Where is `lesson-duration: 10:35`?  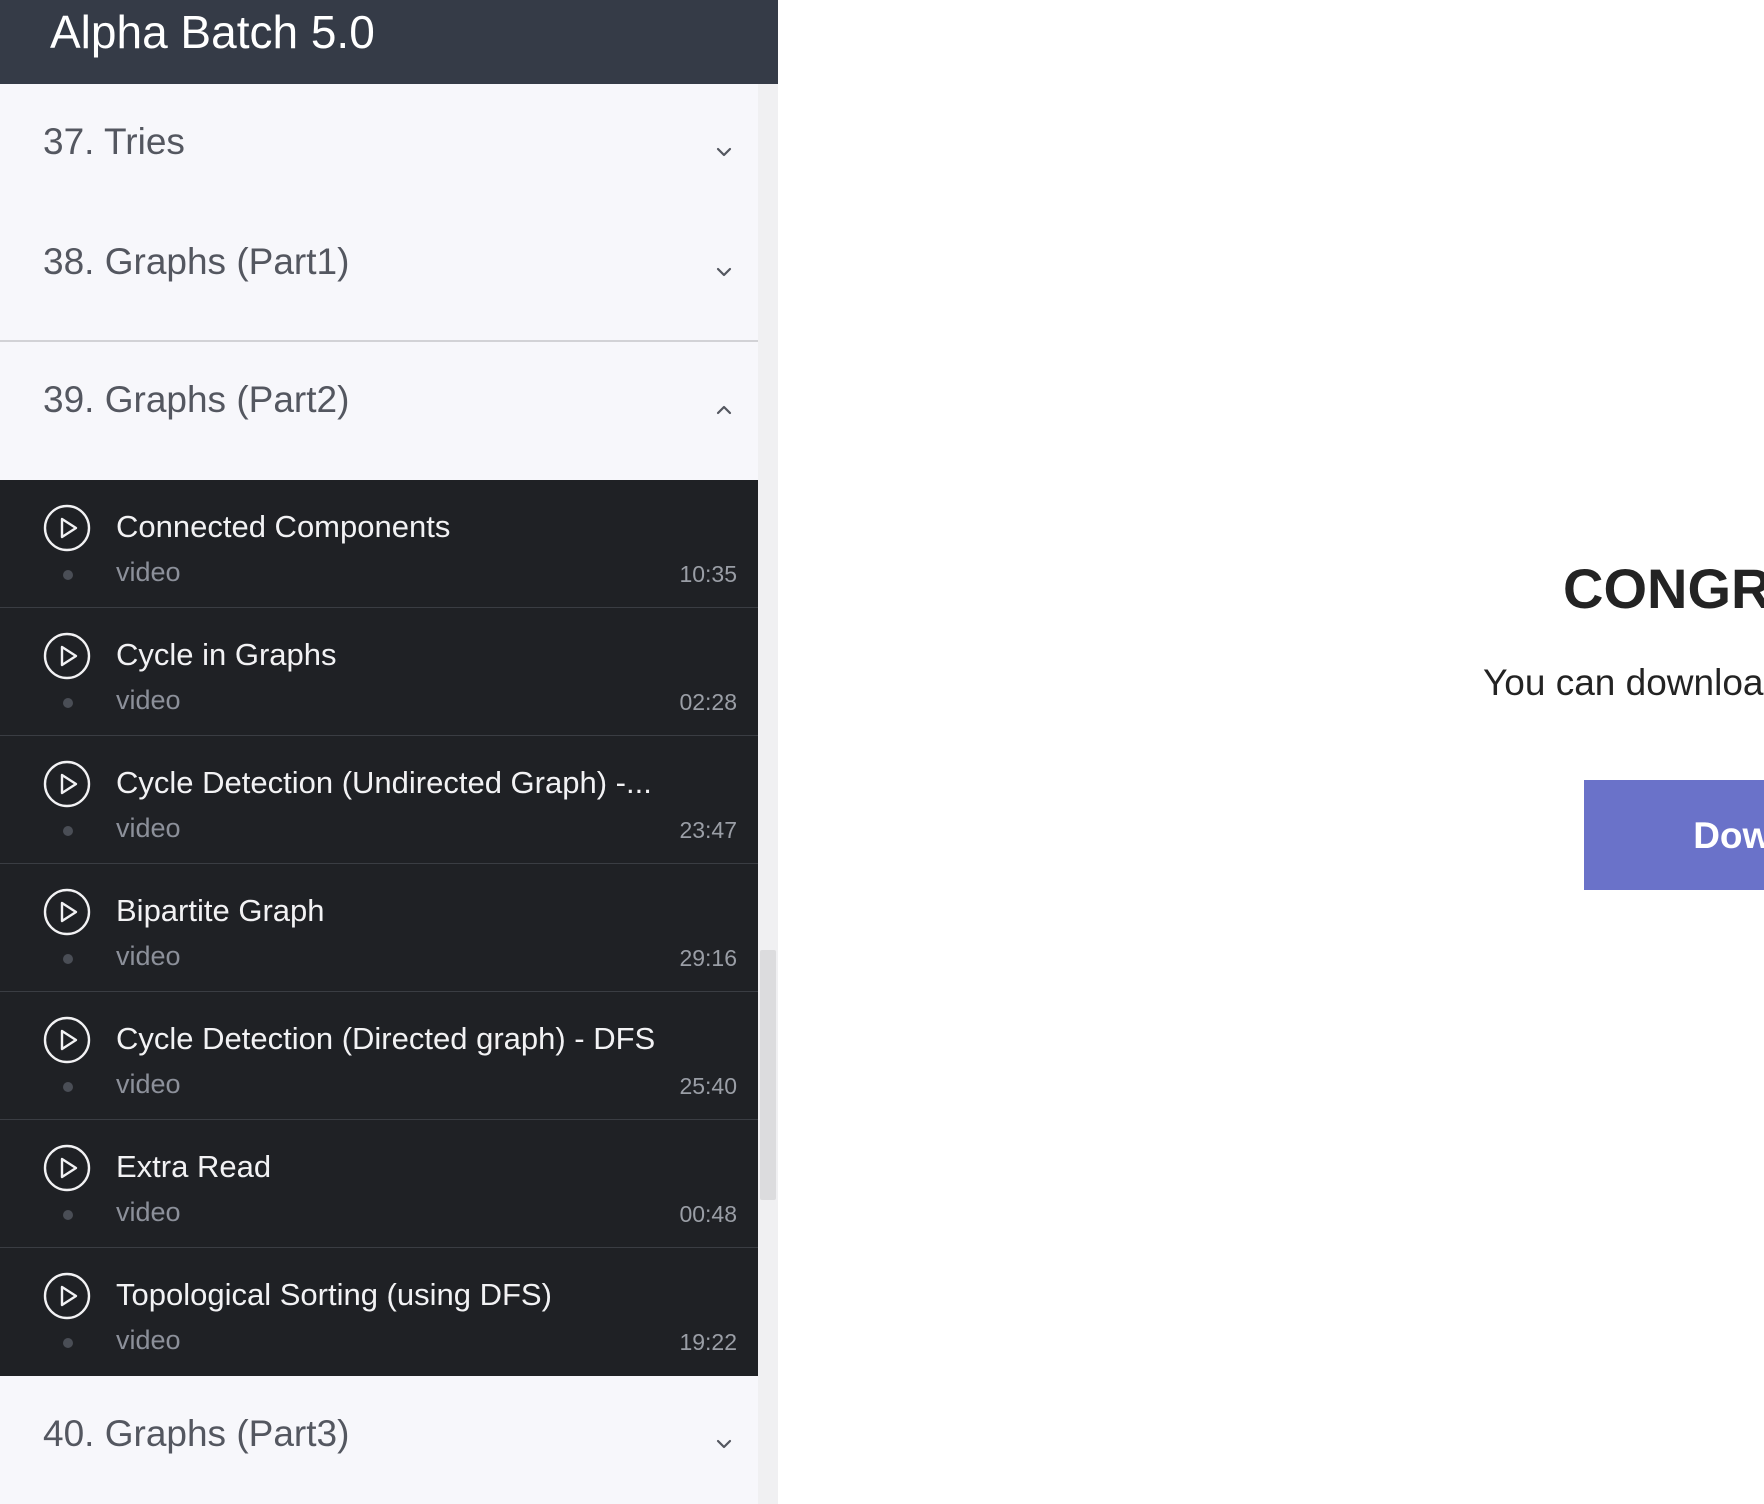 lesson-duration: 10:35 is located at coordinates (708, 574).